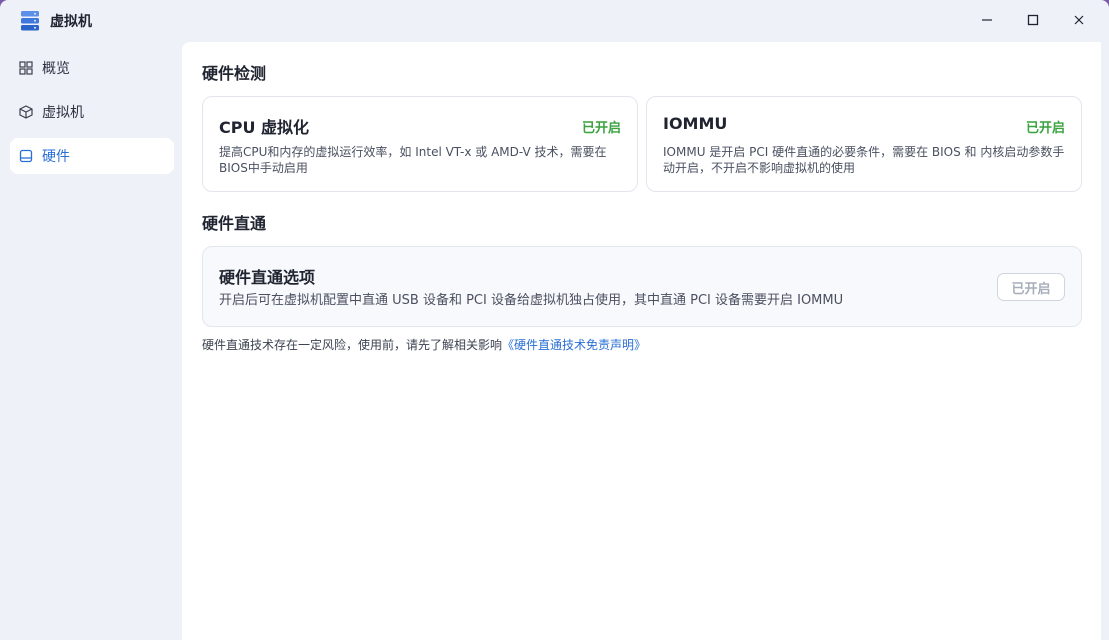  I want to click on disclaimer-link: 《硬件直通技术免责声明》, so click(574, 345).